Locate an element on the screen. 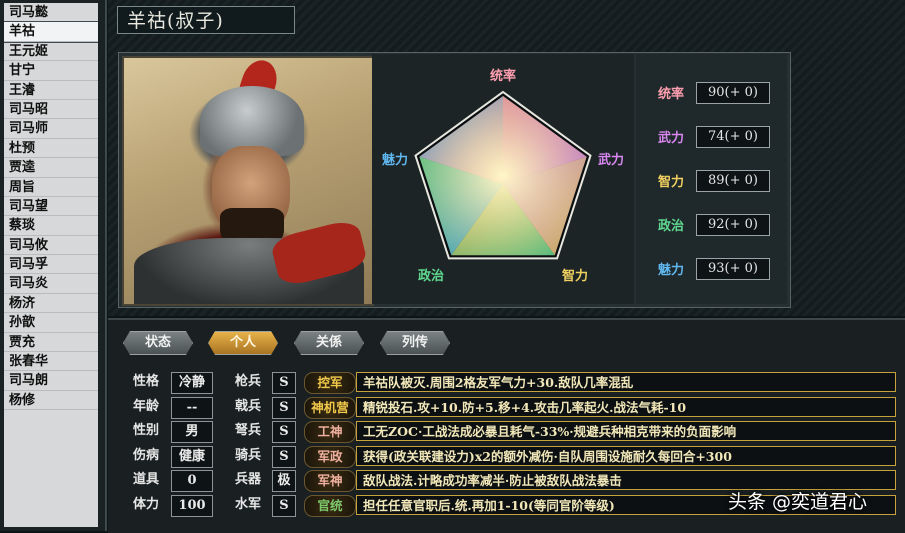  radar-axis-label: 统率 is located at coordinates (503, 76).